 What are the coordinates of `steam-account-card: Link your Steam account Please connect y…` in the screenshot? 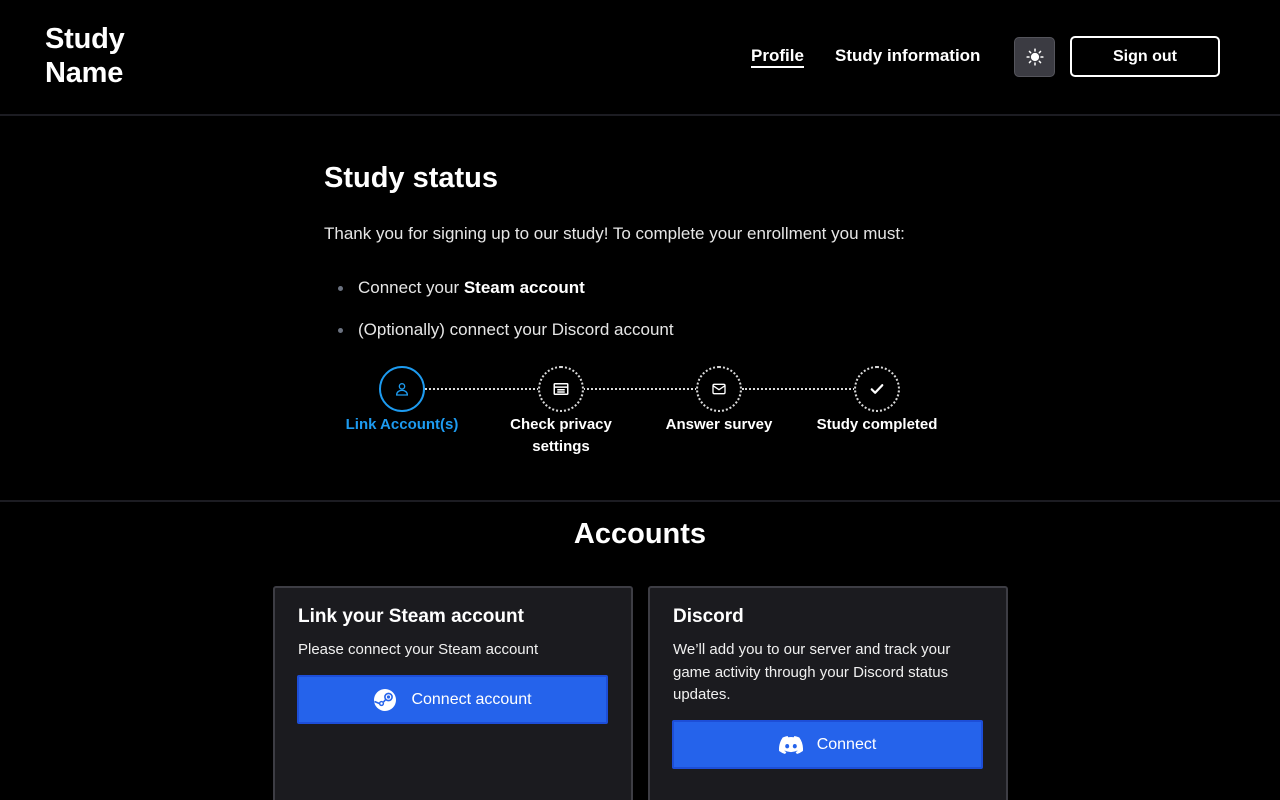 It's located at (453, 693).